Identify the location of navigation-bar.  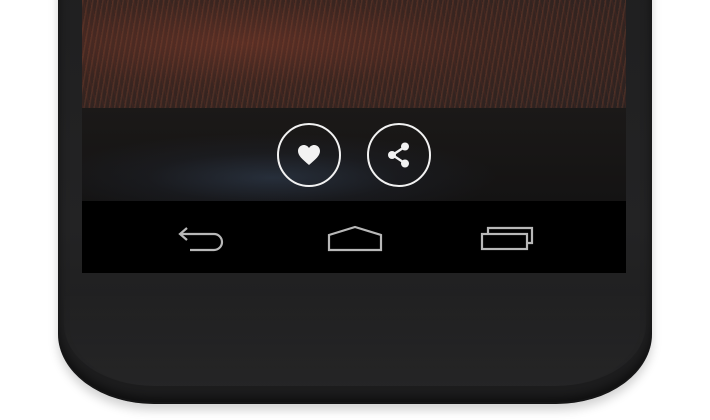
(354, 237).